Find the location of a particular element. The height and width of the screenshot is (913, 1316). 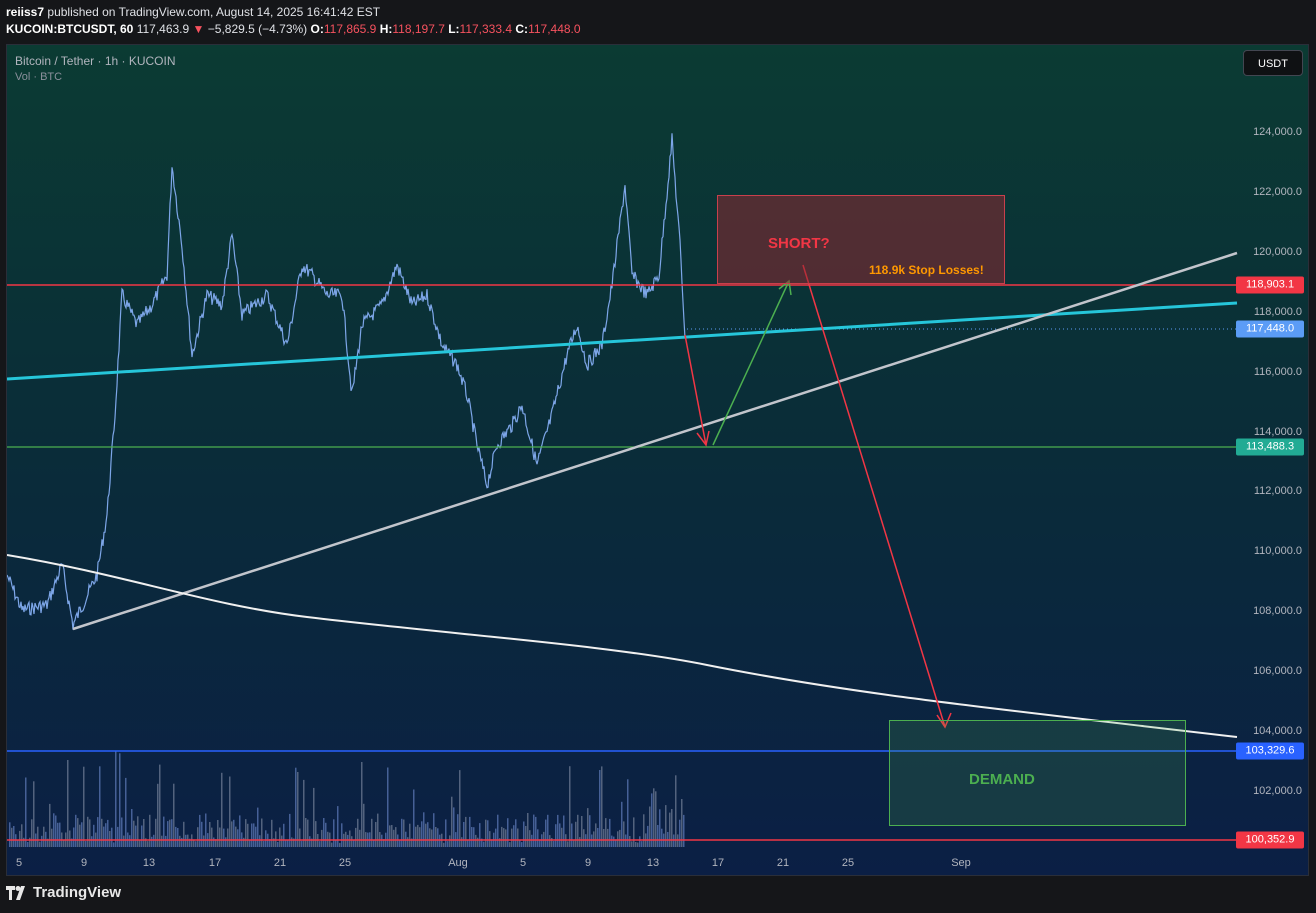

demand-label: DEMAND is located at coordinates (1002, 779).